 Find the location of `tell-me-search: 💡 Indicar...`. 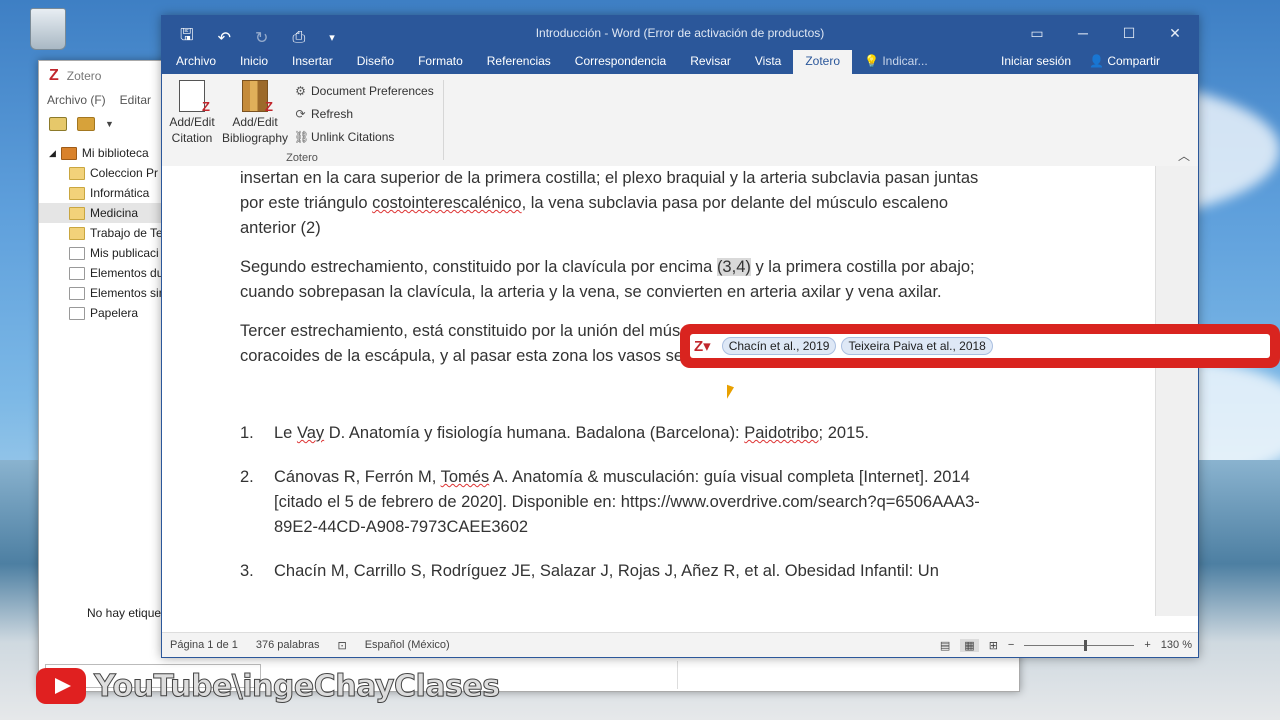

tell-me-search: 💡 Indicar... is located at coordinates (896, 62).